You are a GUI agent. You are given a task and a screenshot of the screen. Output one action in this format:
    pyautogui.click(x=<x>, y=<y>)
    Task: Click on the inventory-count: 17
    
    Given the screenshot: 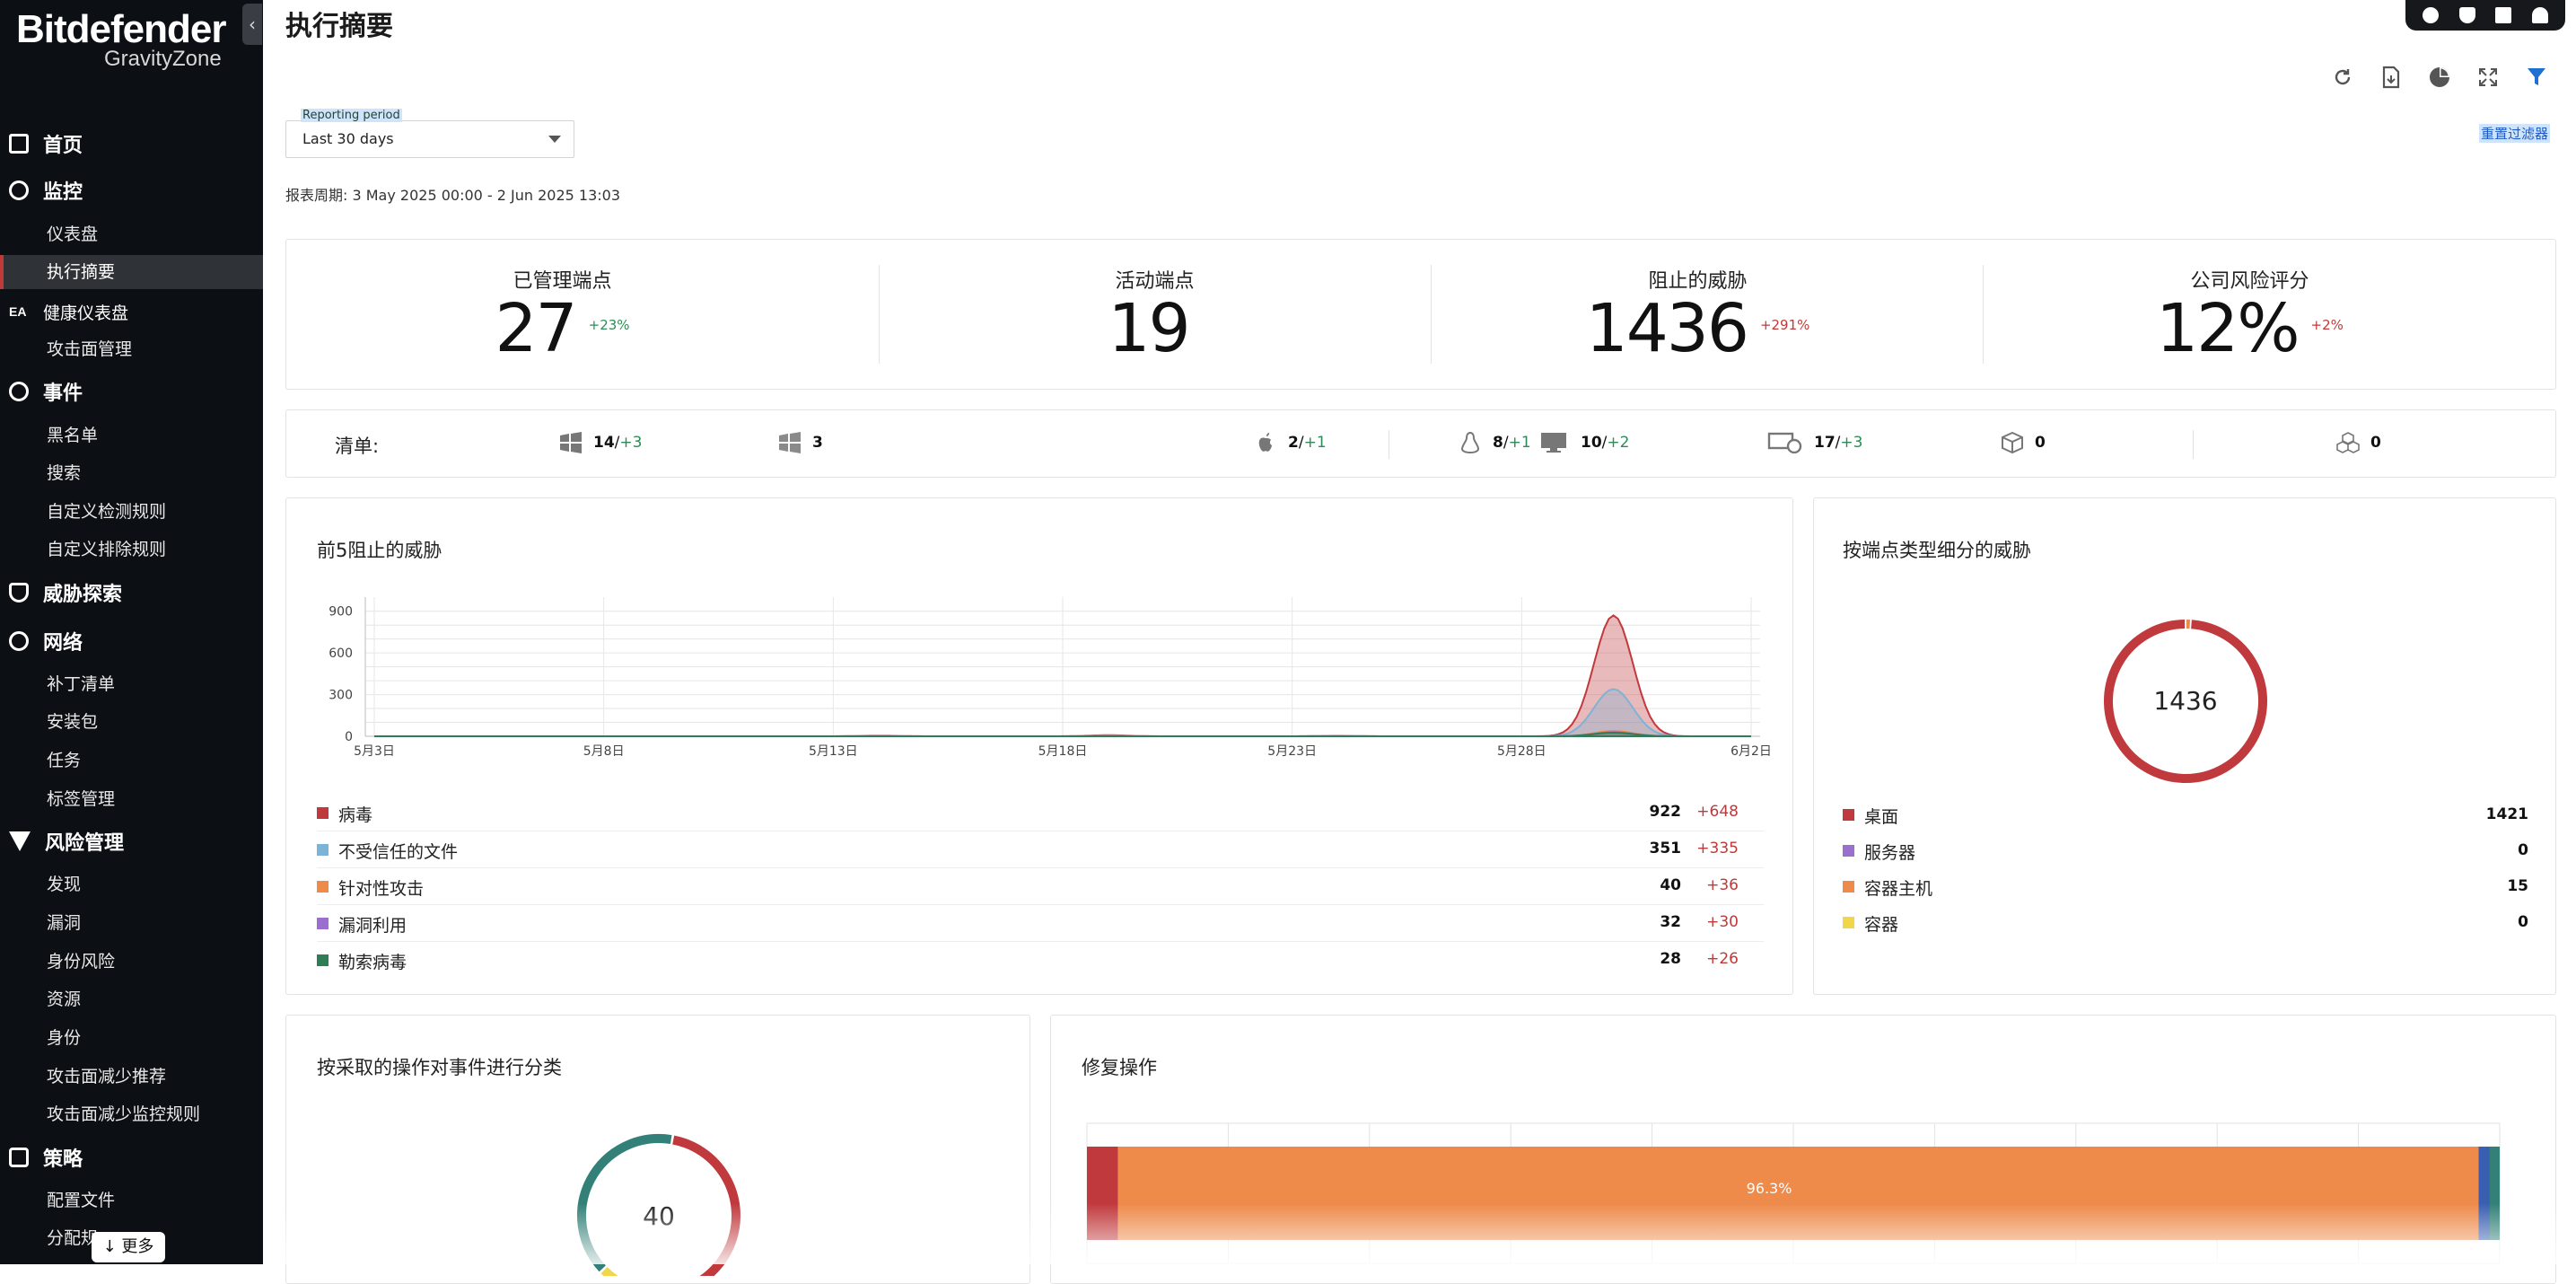 What is the action you would take?
    pyautogui.click(x=1825, y=443)
    